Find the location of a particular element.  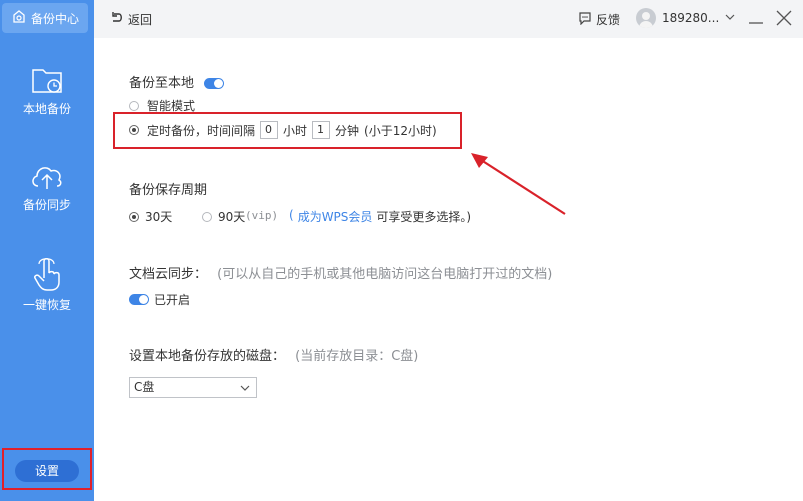

local-backup-icon is located at coordinates (47, 80).